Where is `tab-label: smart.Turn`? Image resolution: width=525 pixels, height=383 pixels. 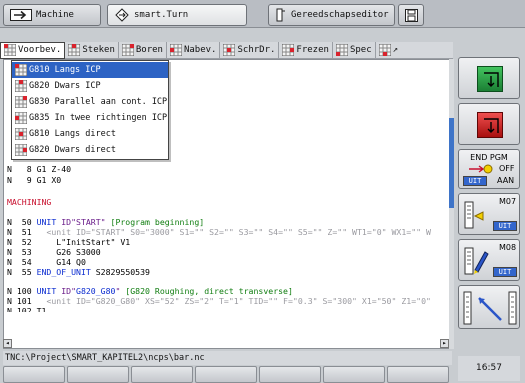 tab-label: smart.Turn is located at coordinates (161, 15).